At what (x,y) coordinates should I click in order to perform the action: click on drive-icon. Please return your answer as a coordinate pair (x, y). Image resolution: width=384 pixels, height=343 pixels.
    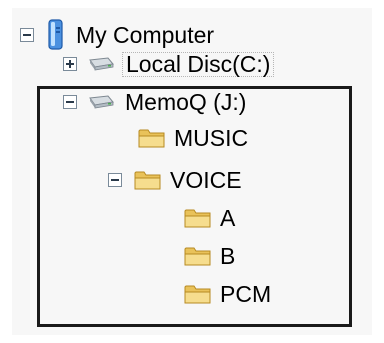
    Looking at the image, I should click on (100, 64).